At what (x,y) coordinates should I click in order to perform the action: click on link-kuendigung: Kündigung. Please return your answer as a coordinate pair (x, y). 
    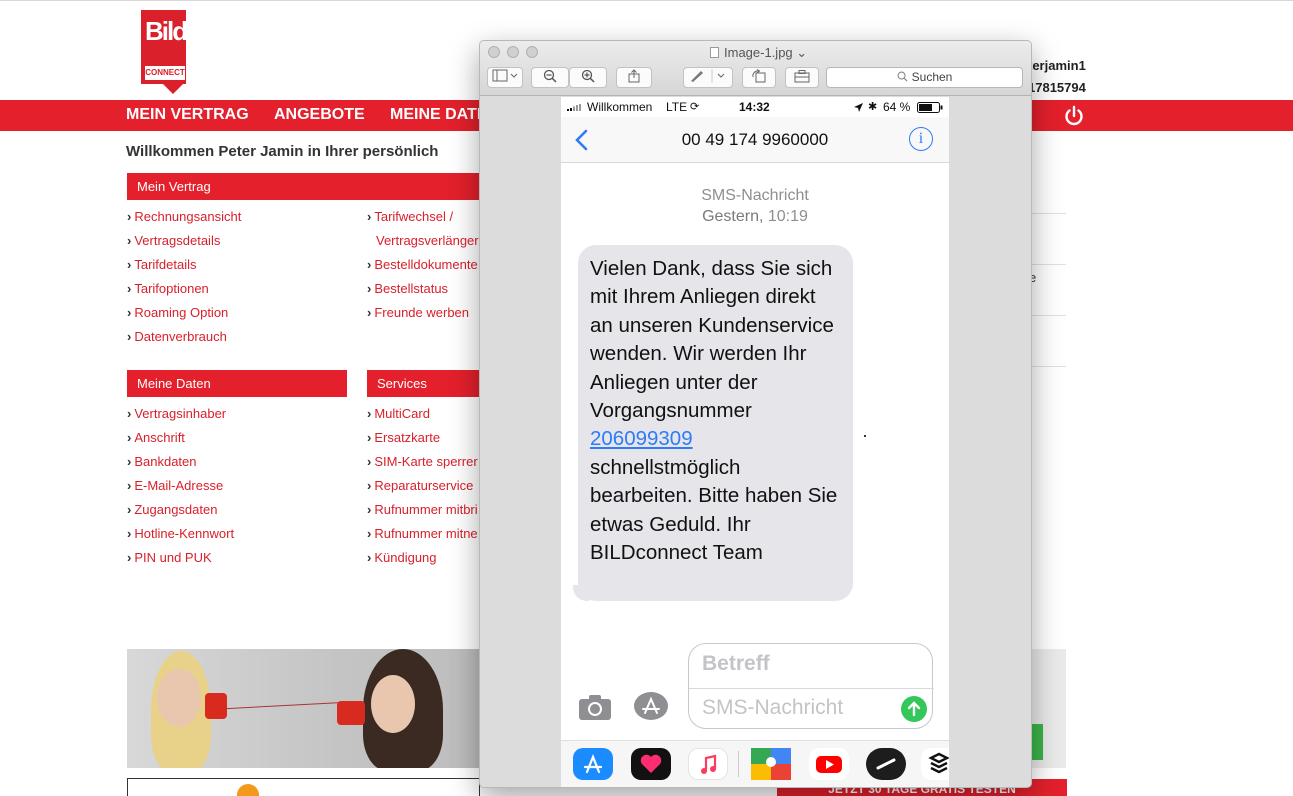
    Looking at the image, I should click on (422, 561).